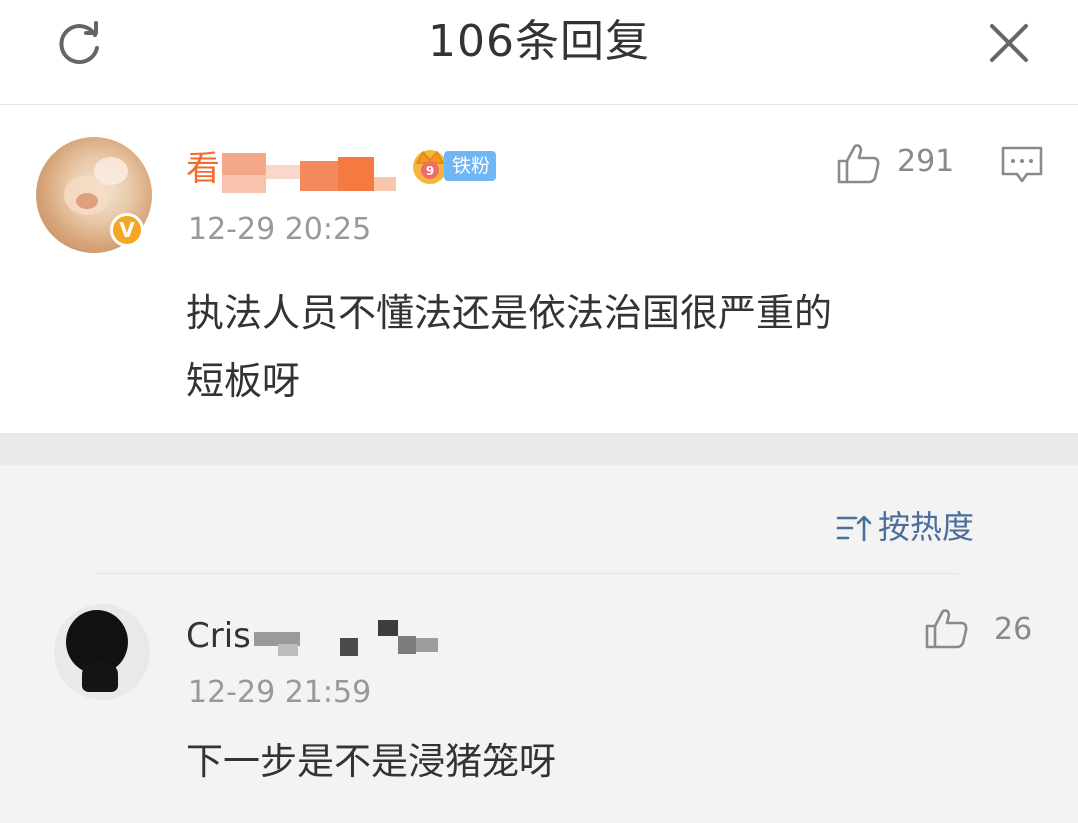  Describe the element at coordinates (203, 169) in the screenshot. I see `comment-username: 看` at that location.